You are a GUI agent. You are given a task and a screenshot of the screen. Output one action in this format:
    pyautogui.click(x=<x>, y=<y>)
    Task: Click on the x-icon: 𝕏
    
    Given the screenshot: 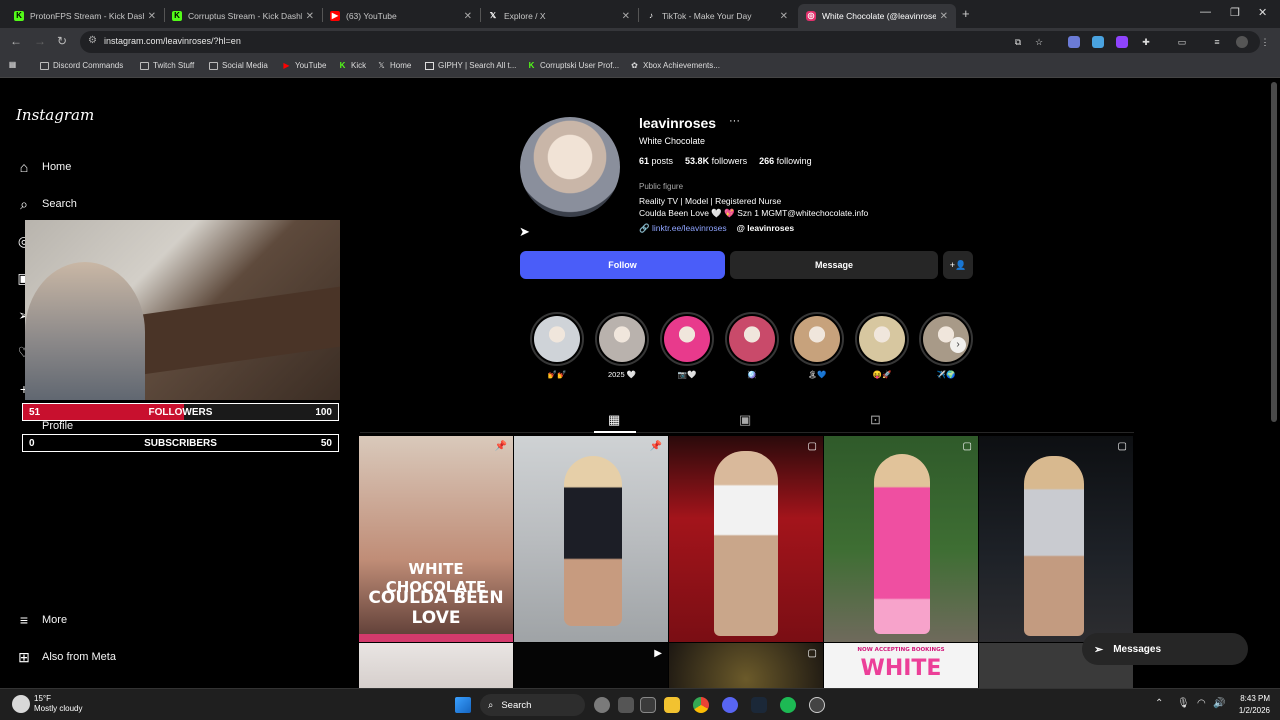 What is the action you would take?
    pyautogui.click(x=493, y=15)
    